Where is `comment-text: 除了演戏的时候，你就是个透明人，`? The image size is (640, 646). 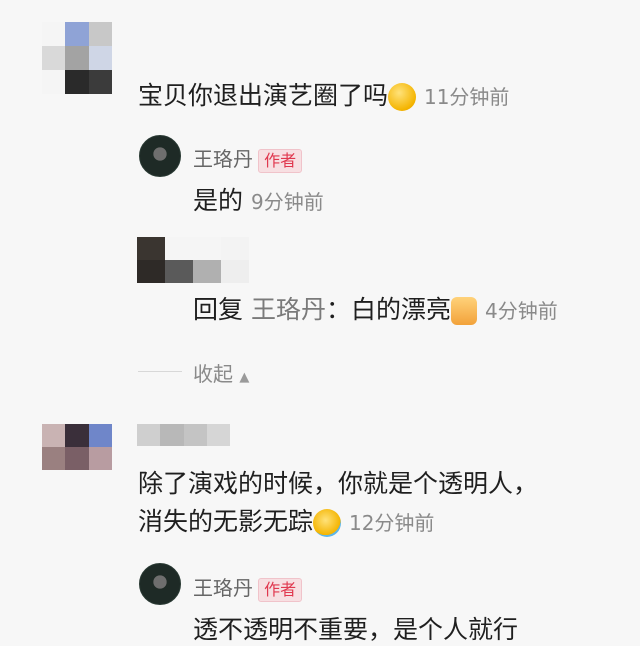
comment-text: 除了演戏的时候，你就是个透明人， is located at coordinates (338, 484).